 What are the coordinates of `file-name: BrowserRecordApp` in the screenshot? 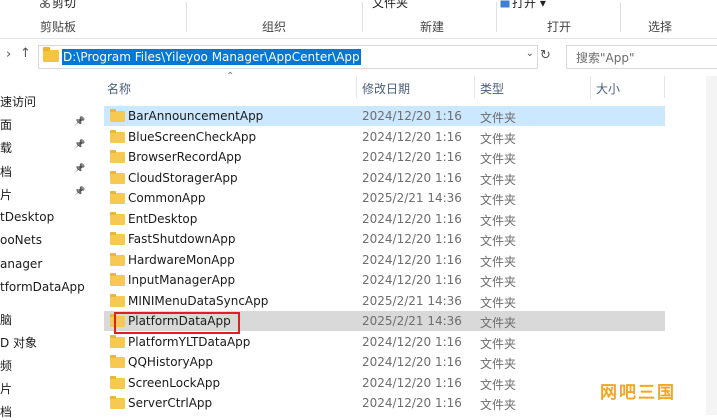 It's located at (185, 157).